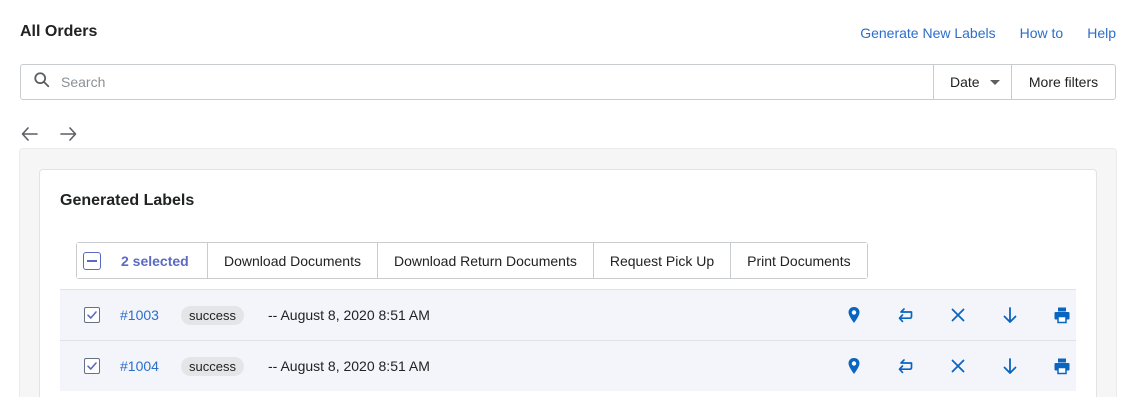 The width and height of the screenshot is (1136, 397). I want to click on card-title: Generated Labels, so click(127, 200).